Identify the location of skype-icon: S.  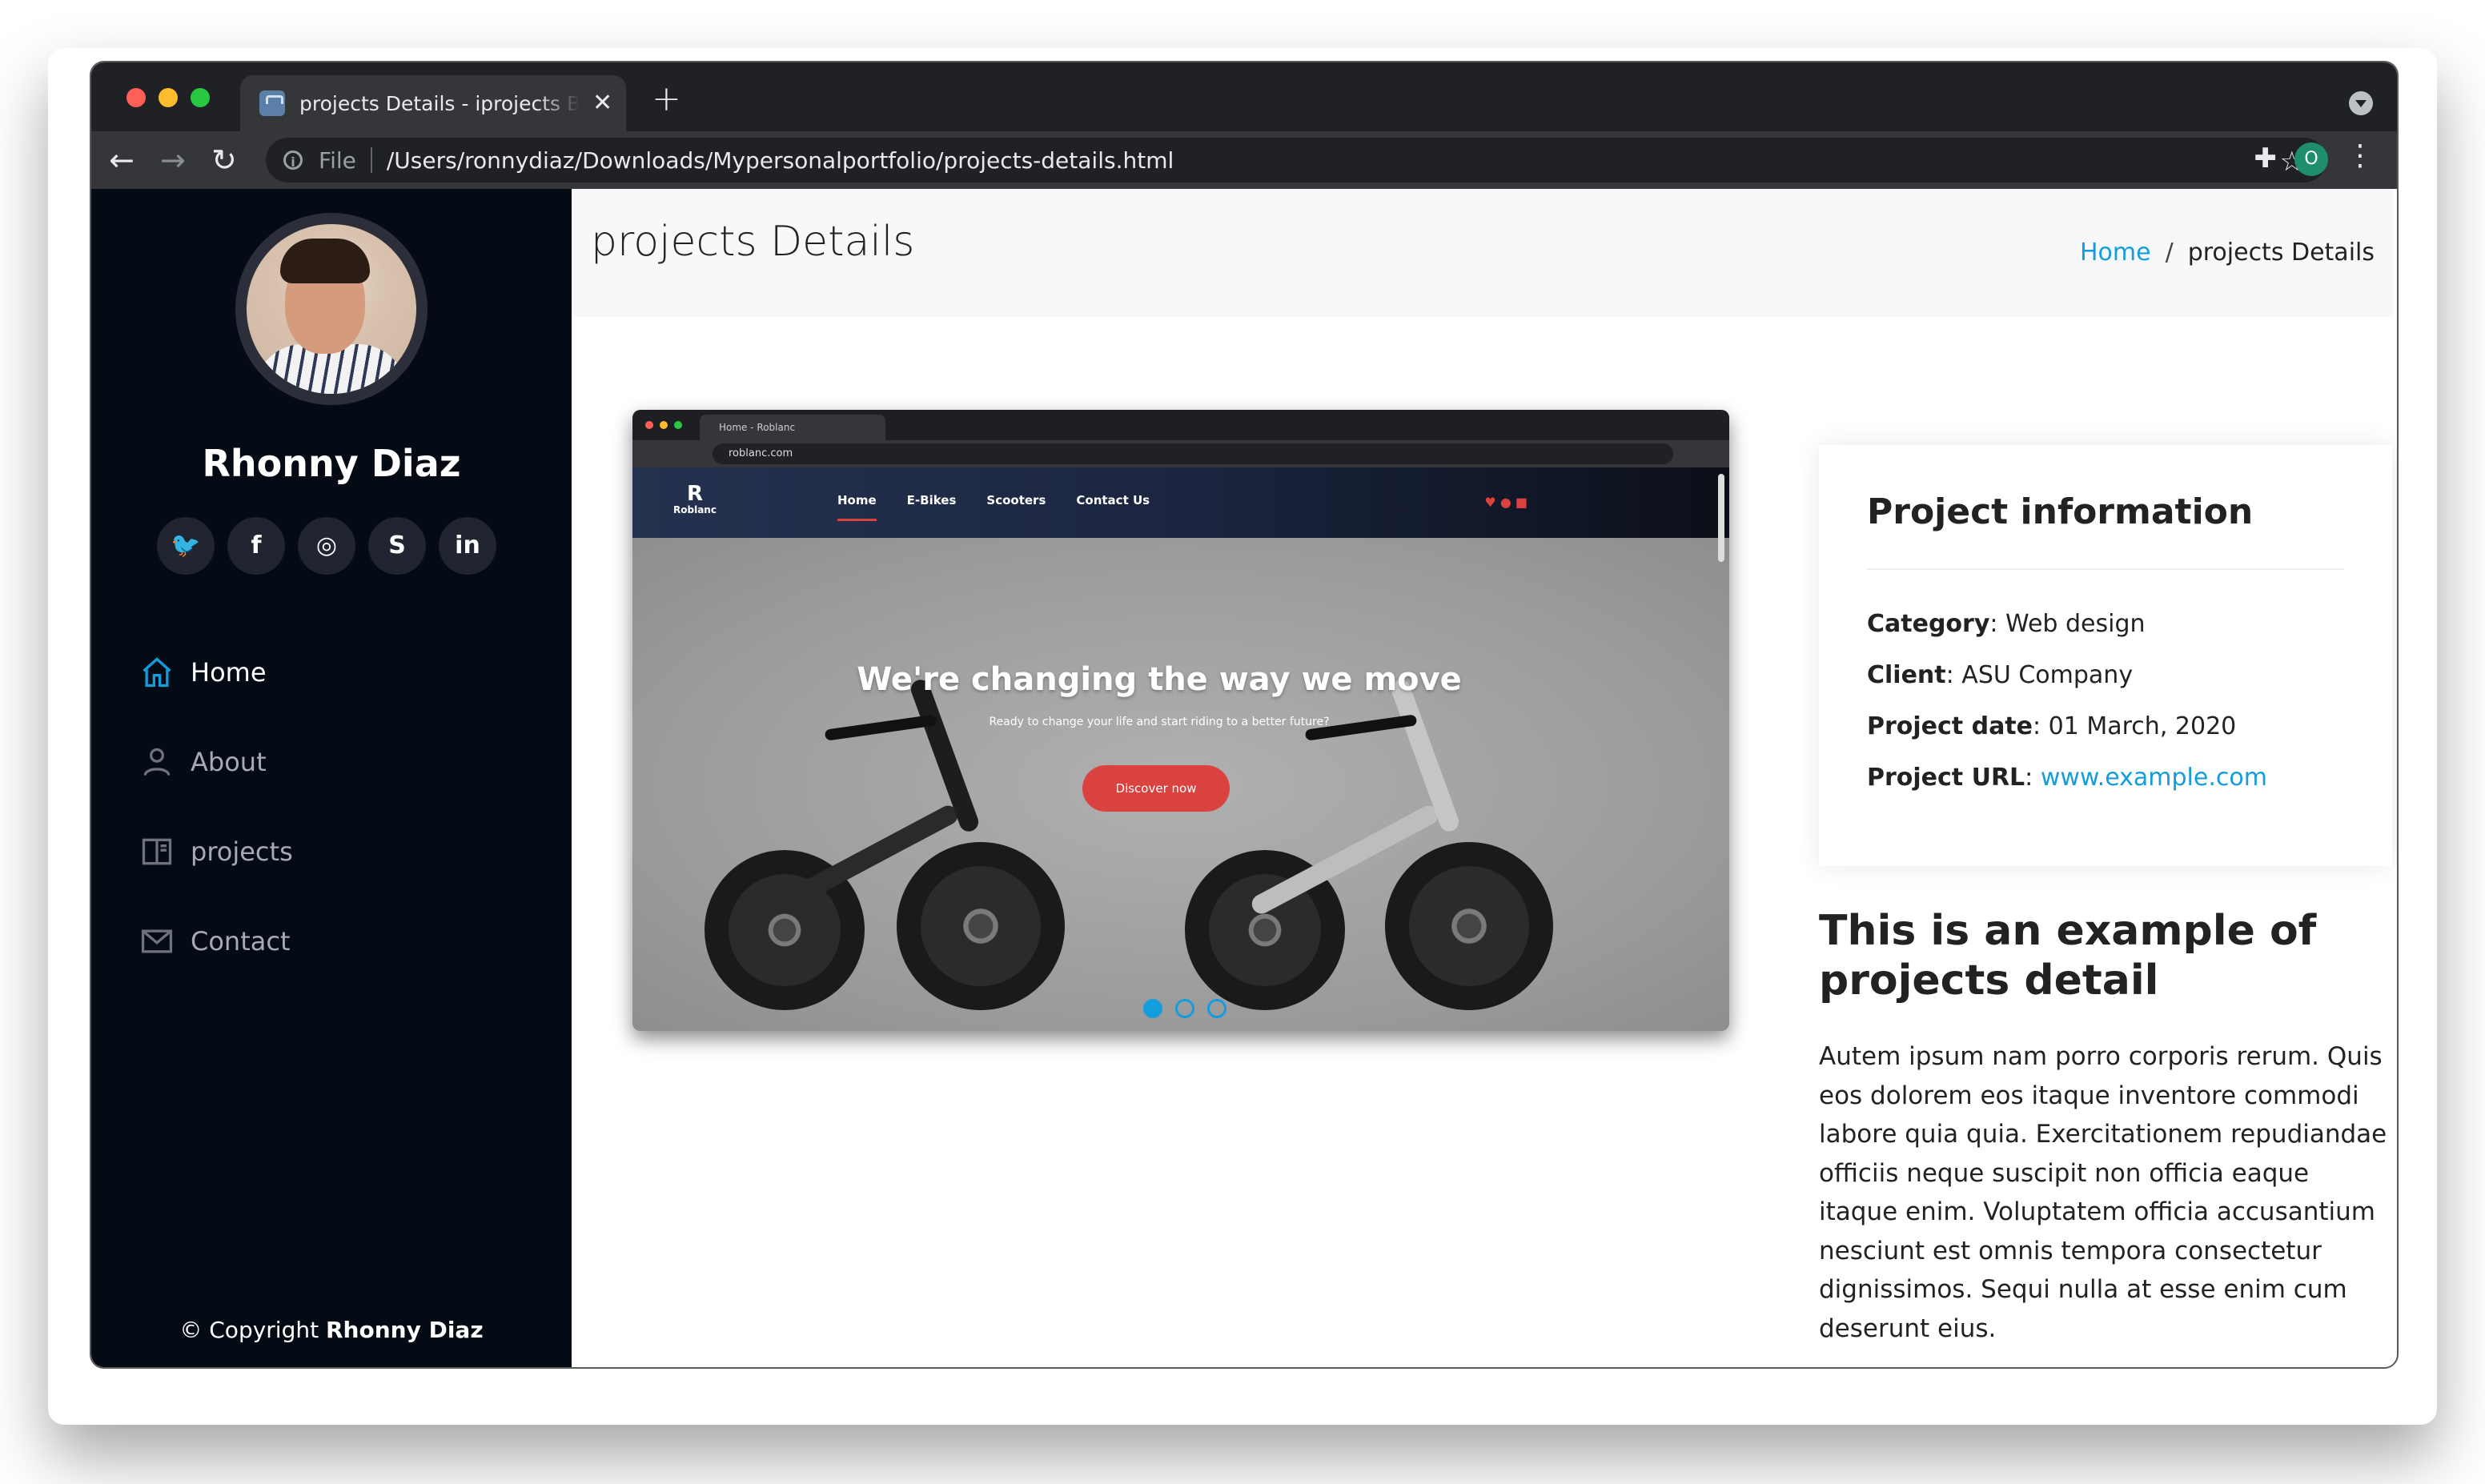
(397, 546).